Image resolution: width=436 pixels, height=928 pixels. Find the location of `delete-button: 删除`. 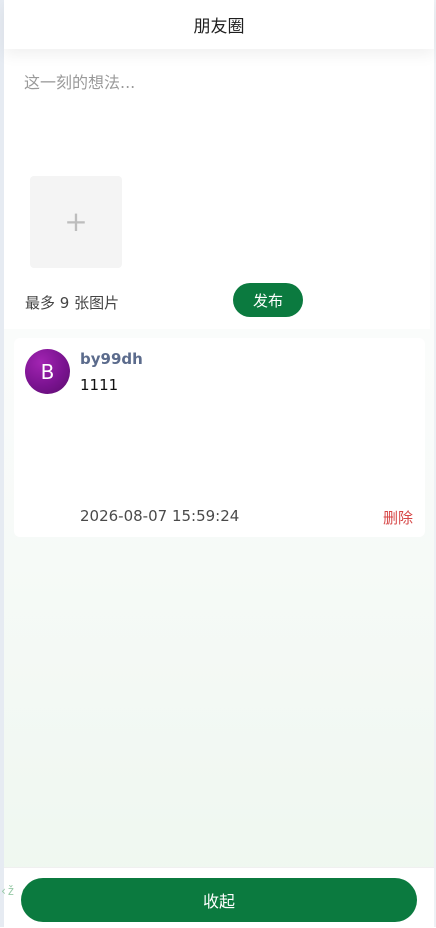

delete-button: 删除 is located at coordinates (398, 517).